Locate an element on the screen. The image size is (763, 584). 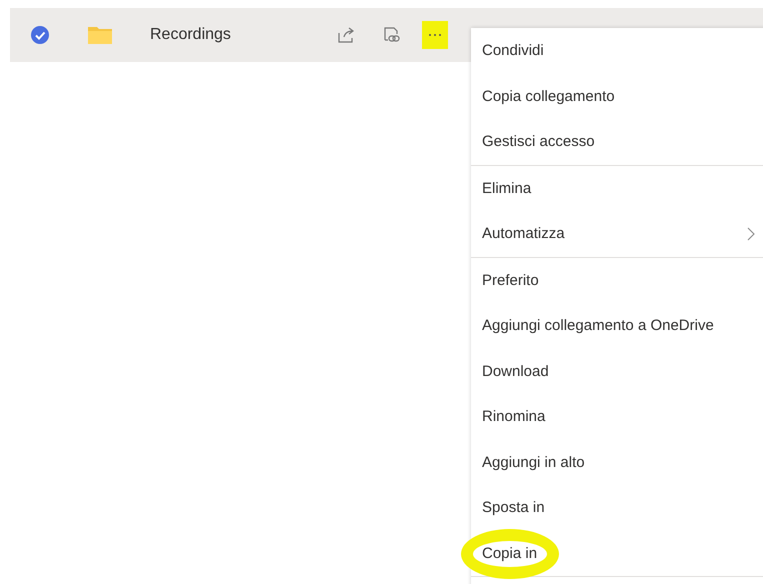
menu-item: Rinomina is located at coordinates (617, 417).